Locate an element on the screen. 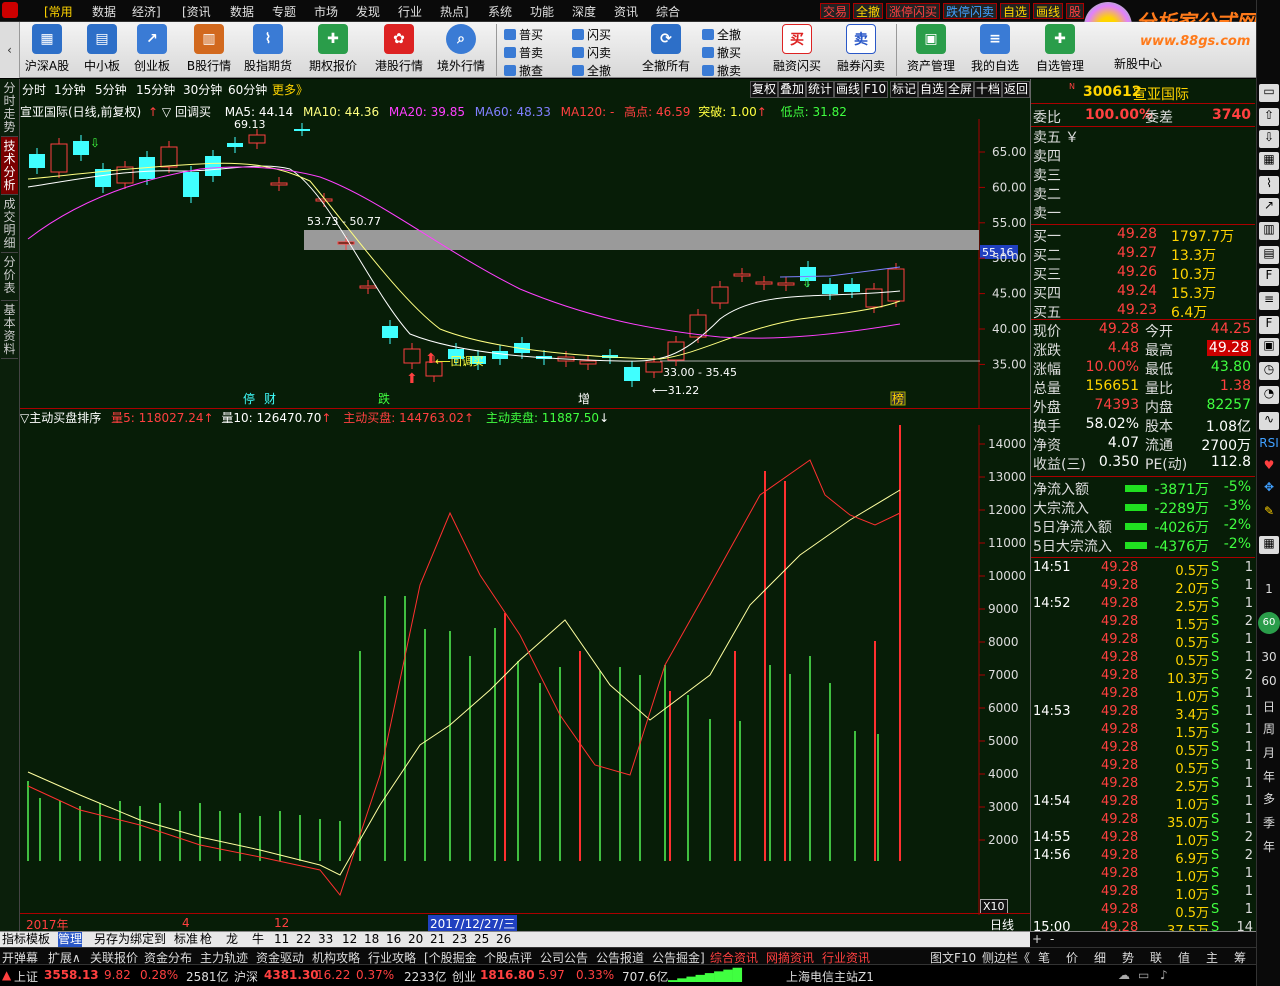 This screenshot has height=986, width=1280. limit-up-buy-button: 涨停闪买 is located at coordinates (913, 11).